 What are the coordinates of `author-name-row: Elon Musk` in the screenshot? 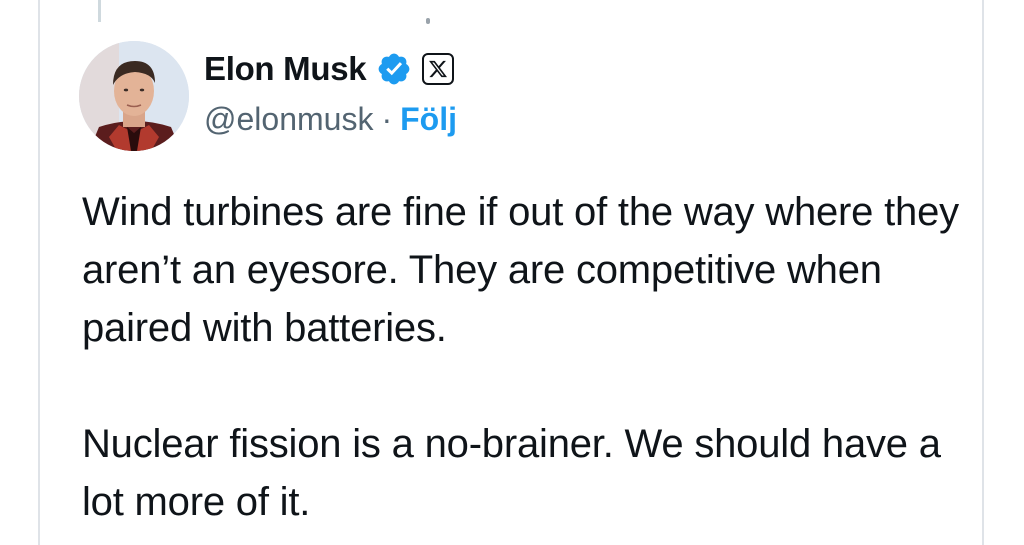 It's located at (329, 69).